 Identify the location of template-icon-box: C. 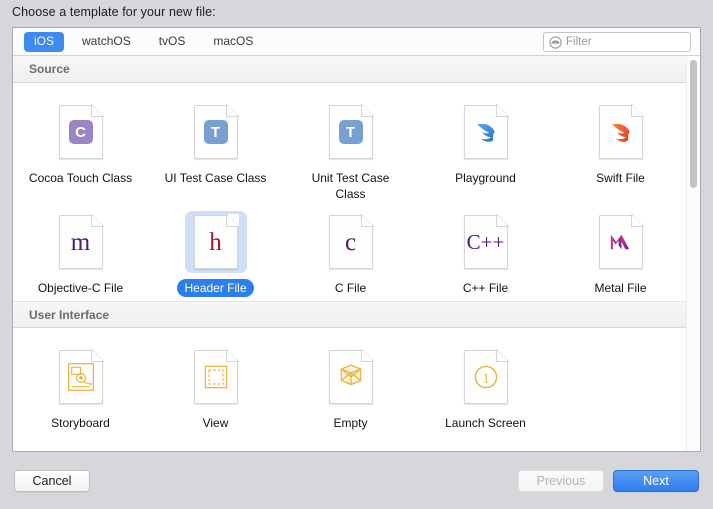
(81, 132).